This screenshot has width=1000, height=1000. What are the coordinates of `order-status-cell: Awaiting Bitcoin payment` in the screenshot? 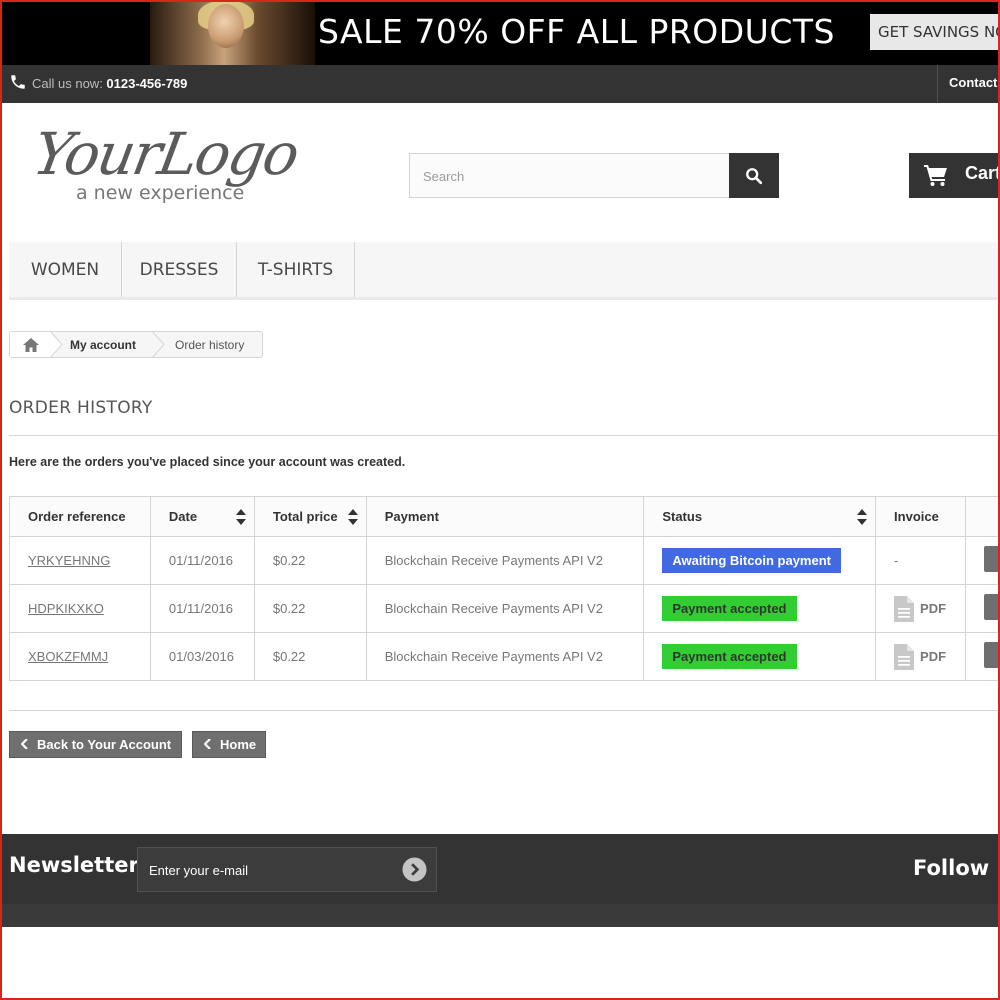 It's located at (760, 560).